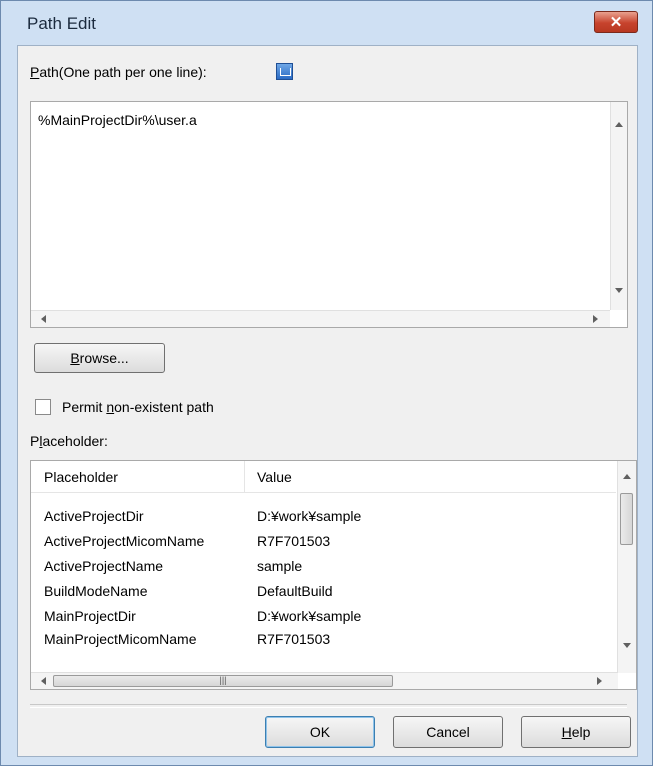 The image size is (653, 766). I want to click on permit-nonexistent-label: Permit non-existent path, so click(138, 407).